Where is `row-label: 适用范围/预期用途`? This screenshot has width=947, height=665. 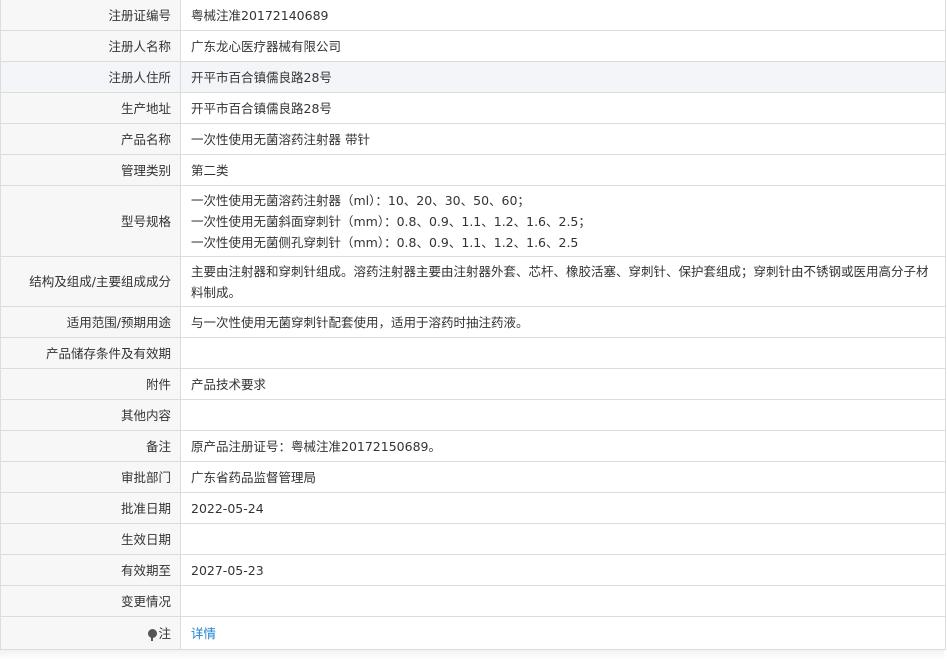 row-label: 适用范围/预期用途 is located at coordinates (91, 322).